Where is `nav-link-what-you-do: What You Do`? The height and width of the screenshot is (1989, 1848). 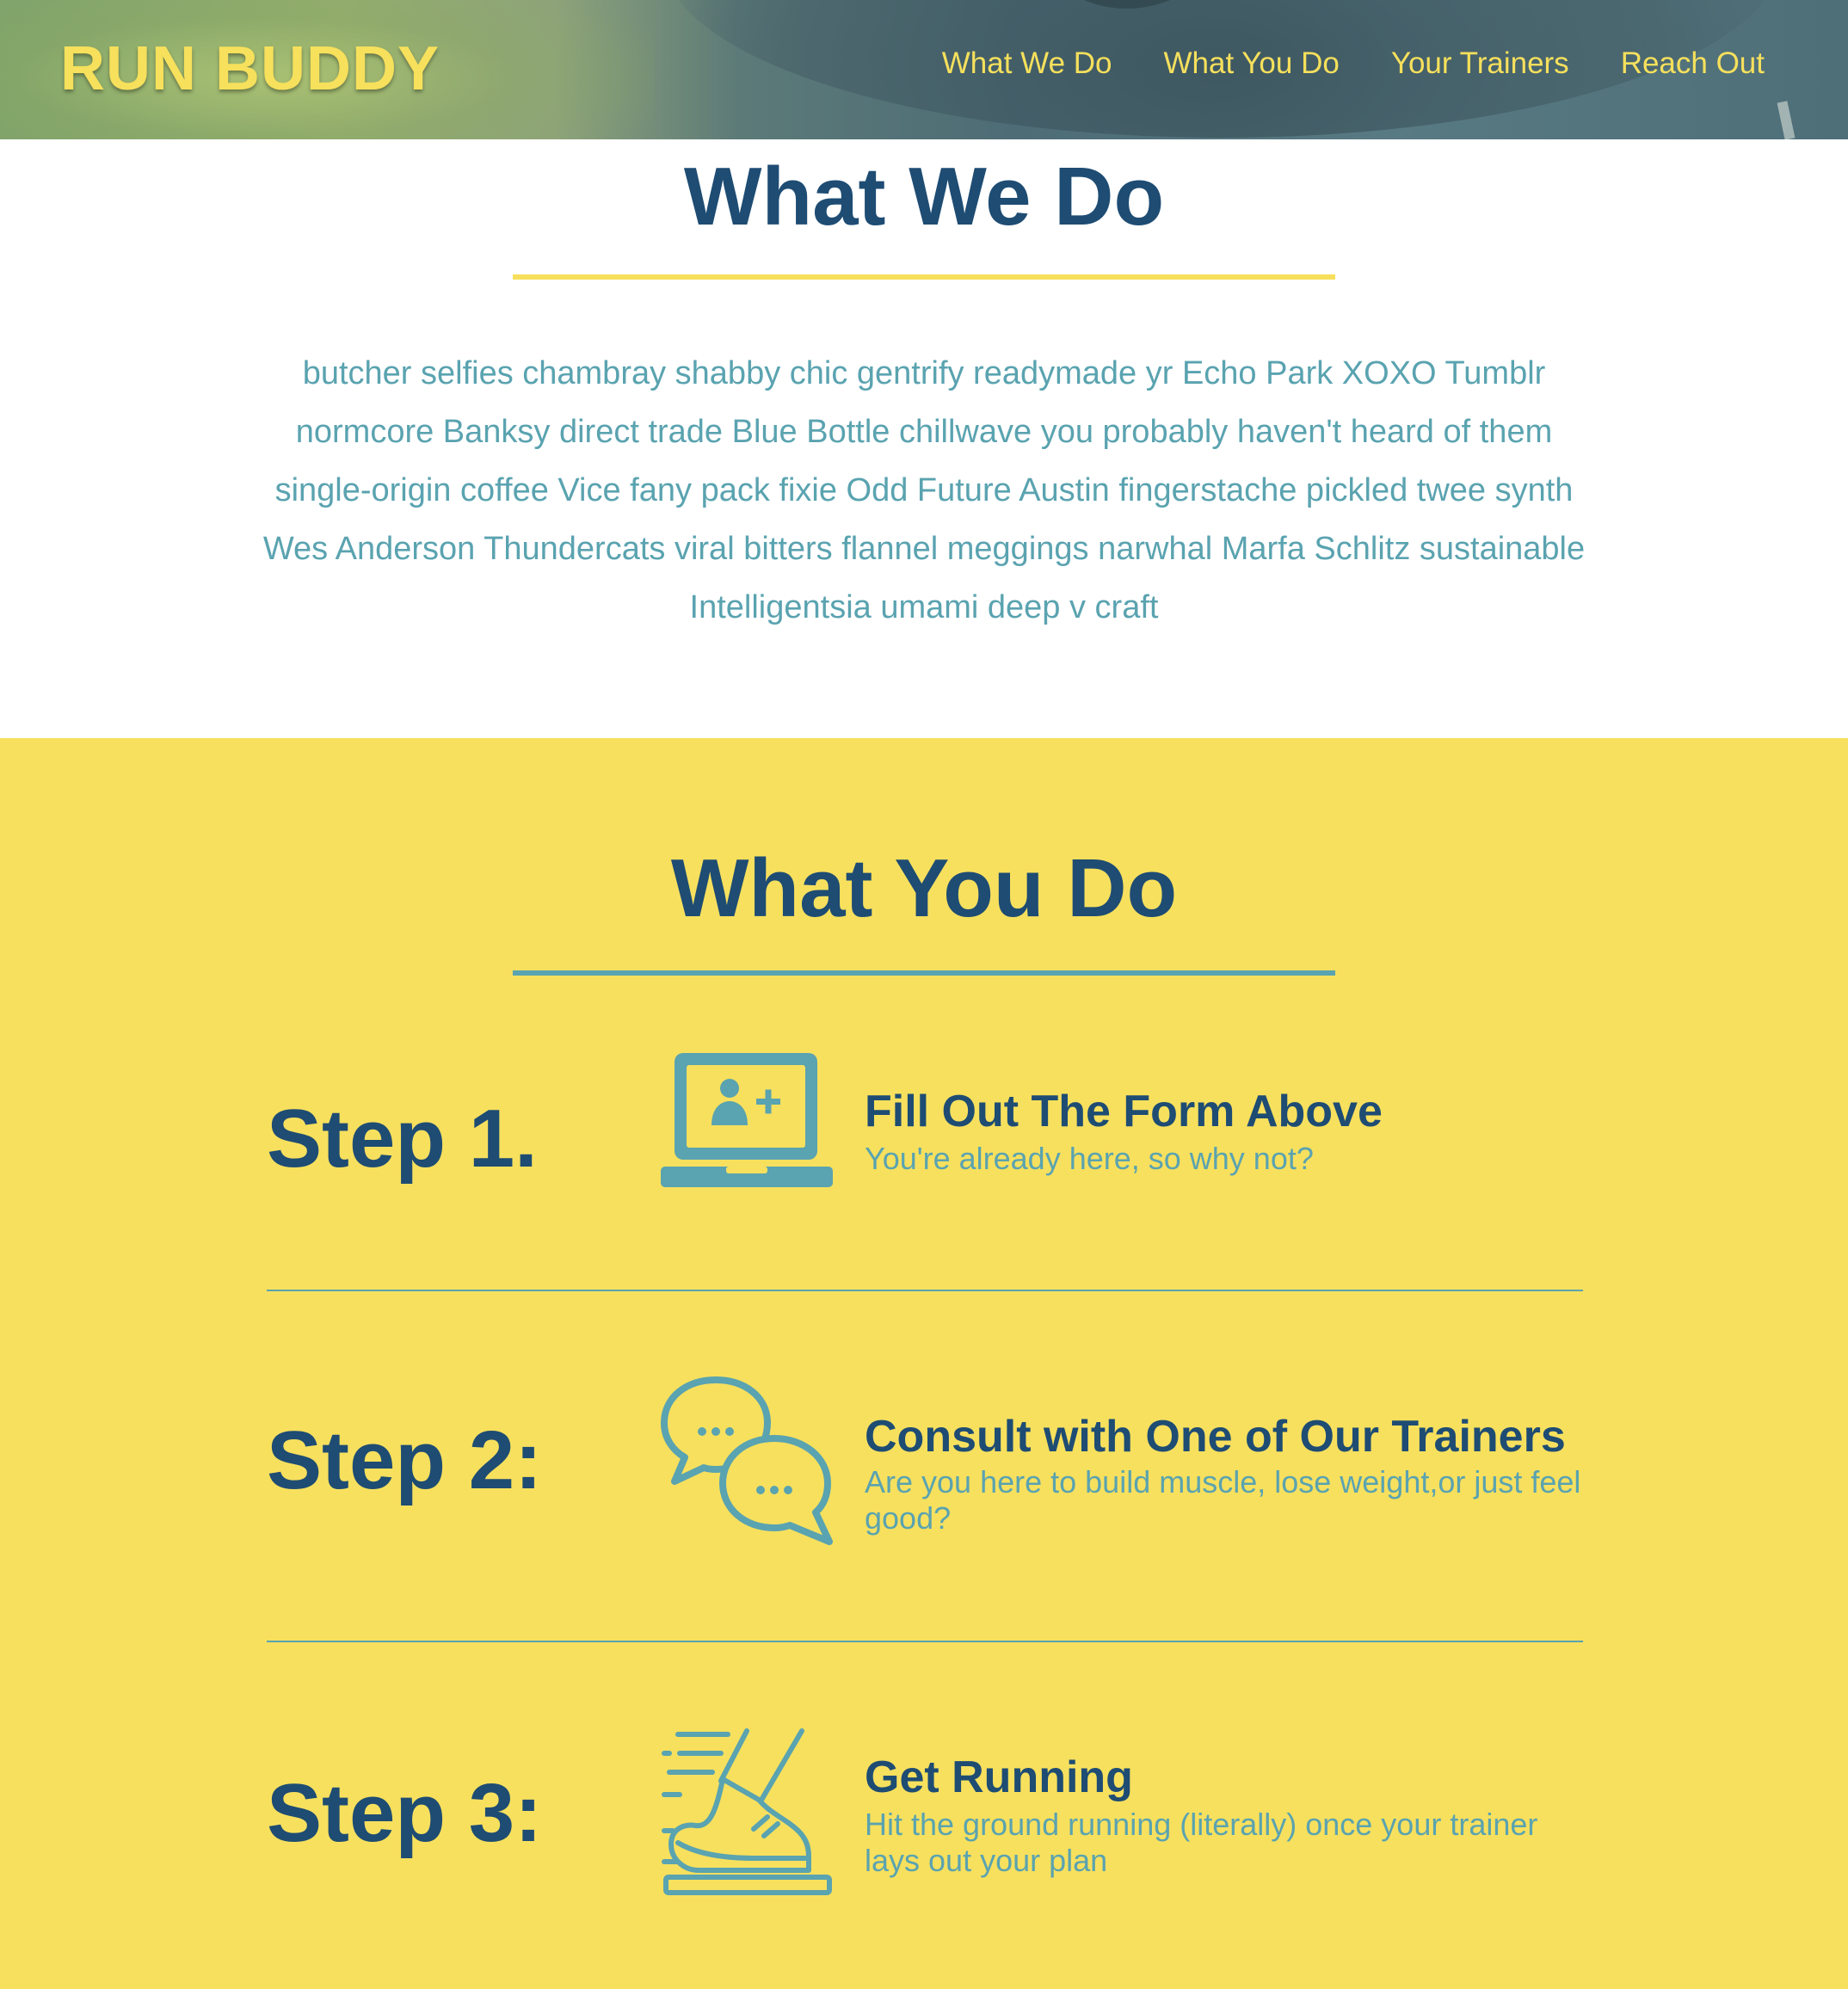 nav-link-what-you-do: What You Do is located at coordinates (1252, 64).